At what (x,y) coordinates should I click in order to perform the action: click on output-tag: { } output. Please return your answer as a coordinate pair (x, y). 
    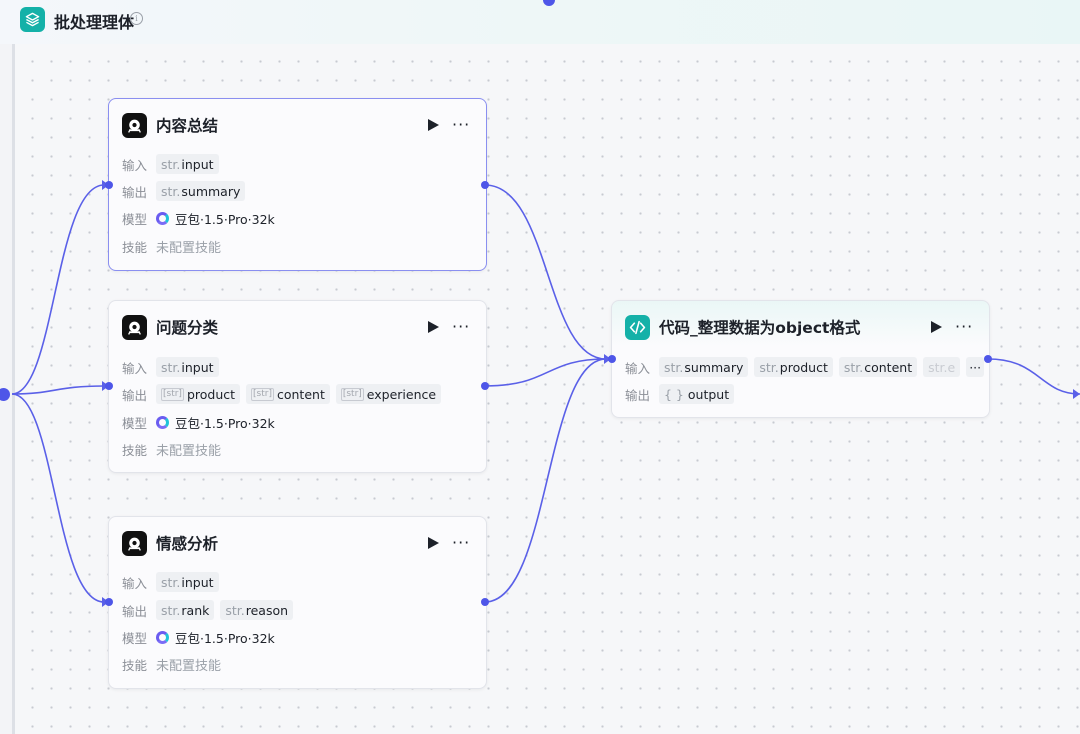
    Looking at the image, I should click on (697, 394).